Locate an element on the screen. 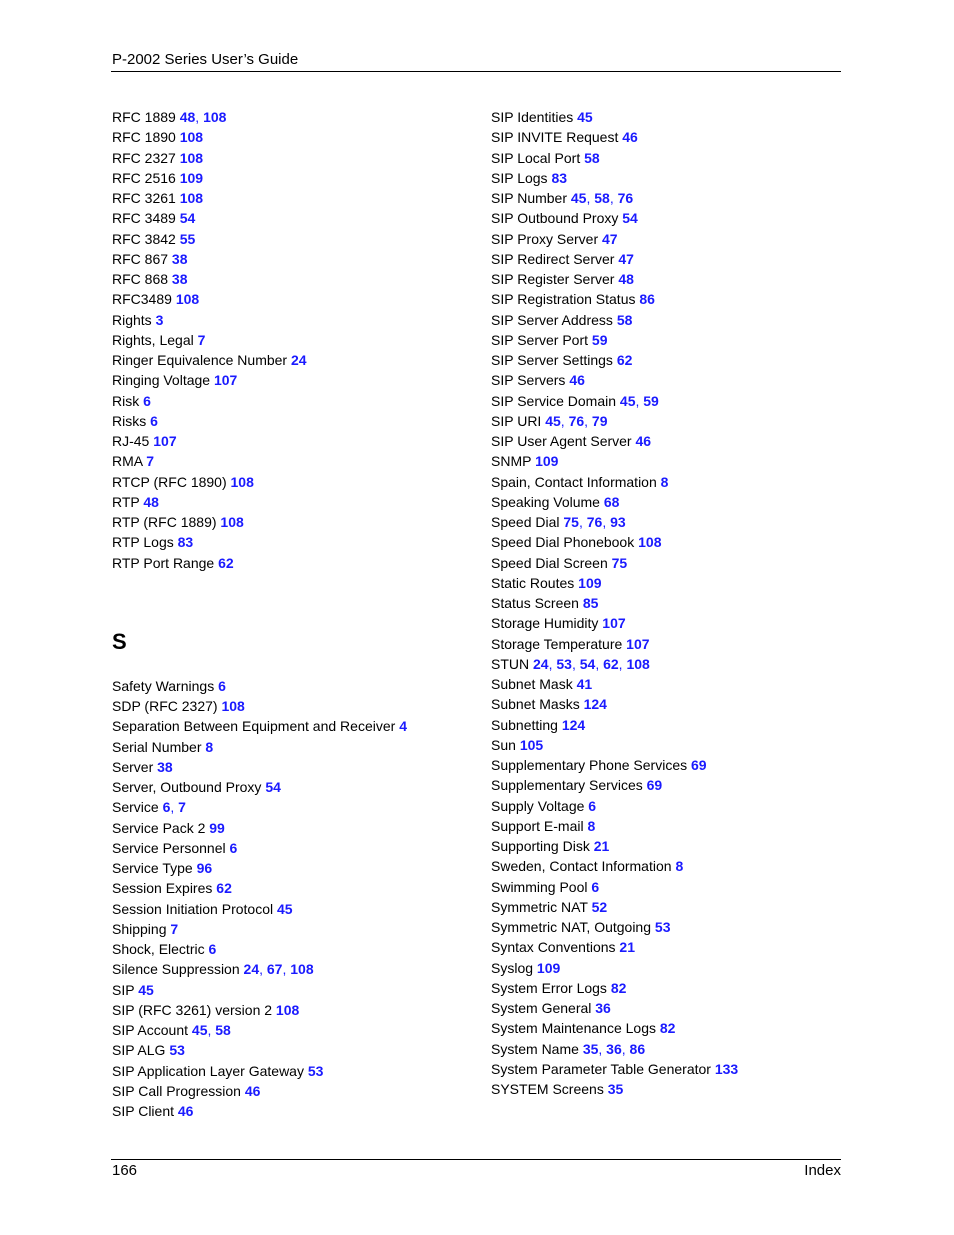  page-link: 47 is located at coordinates (610, 239).